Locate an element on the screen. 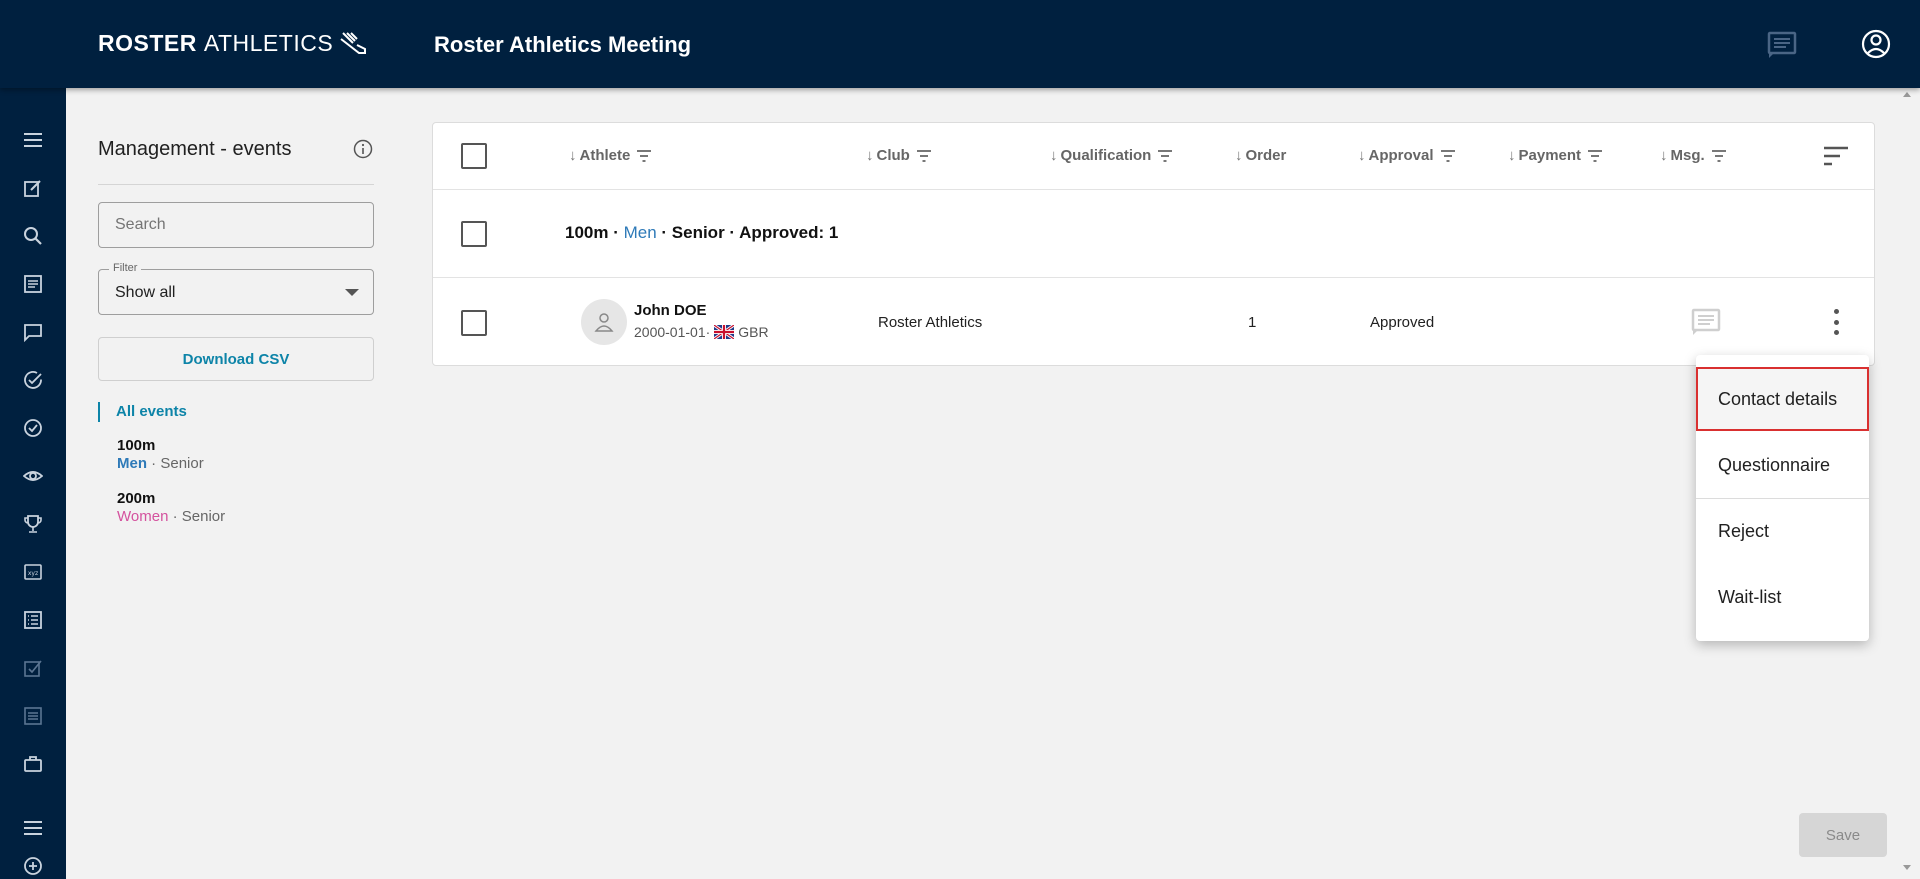  athlete-details: 2000-01-01 · GBR is located at coordinates (701, 332).